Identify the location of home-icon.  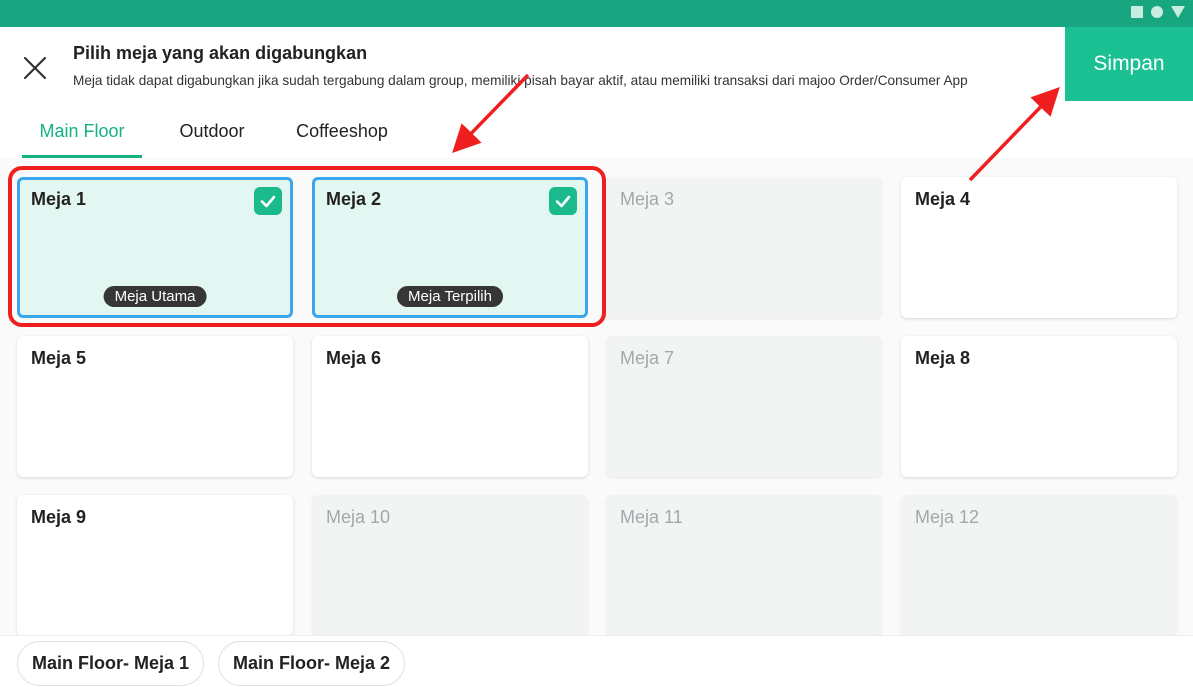
(1157, 12).